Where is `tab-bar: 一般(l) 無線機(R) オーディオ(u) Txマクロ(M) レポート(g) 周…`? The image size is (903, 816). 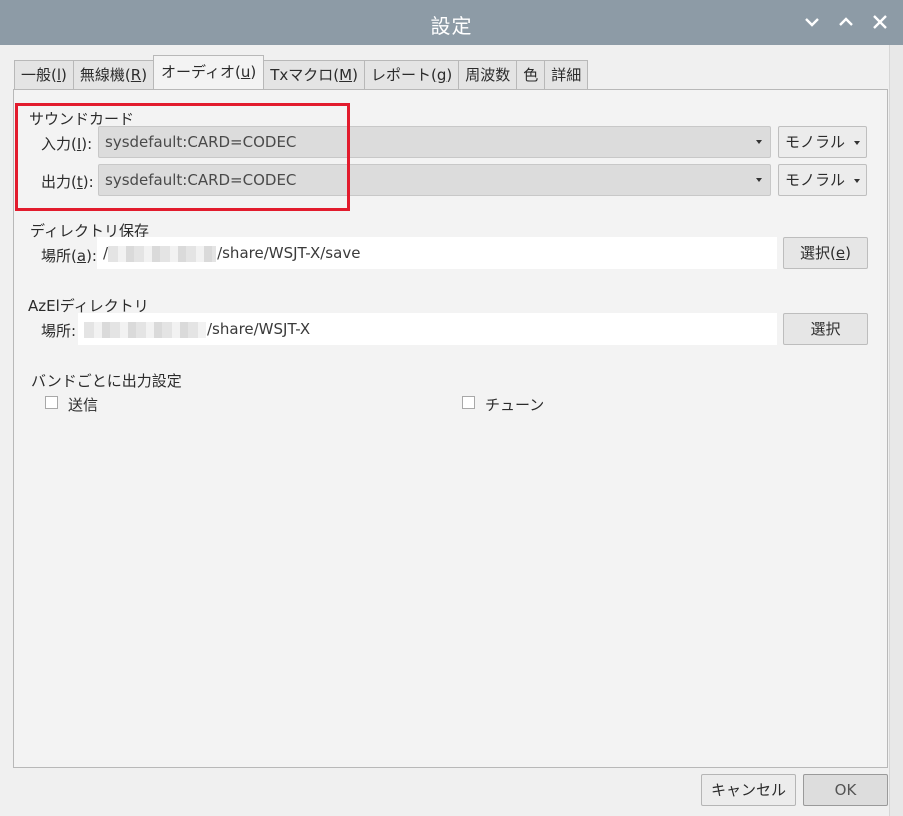 tab-bar: 一般(l) 無線機(R) オーディオ(u) Txマクロ(M) レポート(g) 周… is located at coordinates (301, 72).